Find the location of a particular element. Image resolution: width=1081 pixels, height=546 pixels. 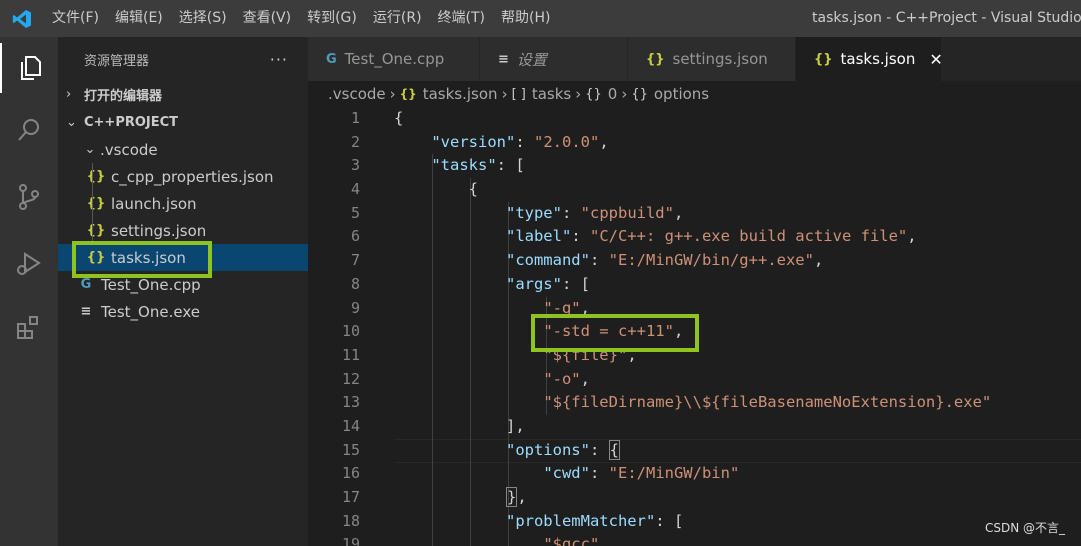

tab-settings-ui: ≡ 设置 is located at coordinates (554, 59).